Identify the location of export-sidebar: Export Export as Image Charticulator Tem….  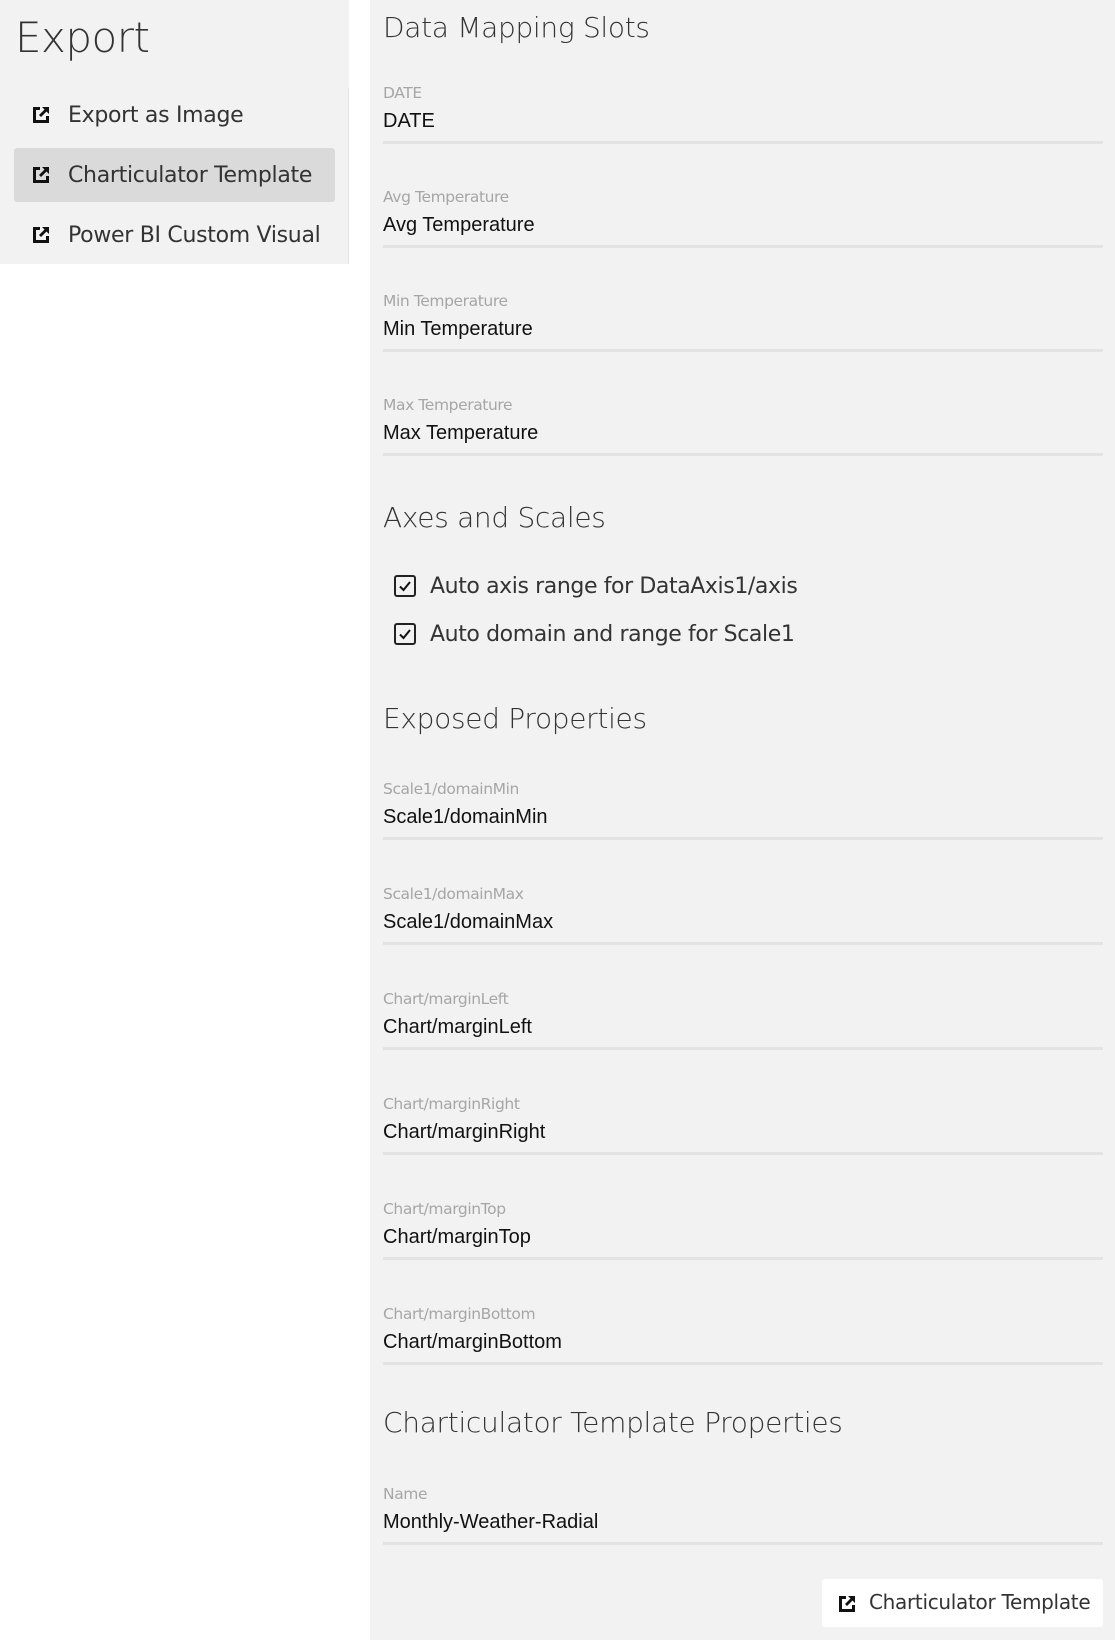
(174, 132).